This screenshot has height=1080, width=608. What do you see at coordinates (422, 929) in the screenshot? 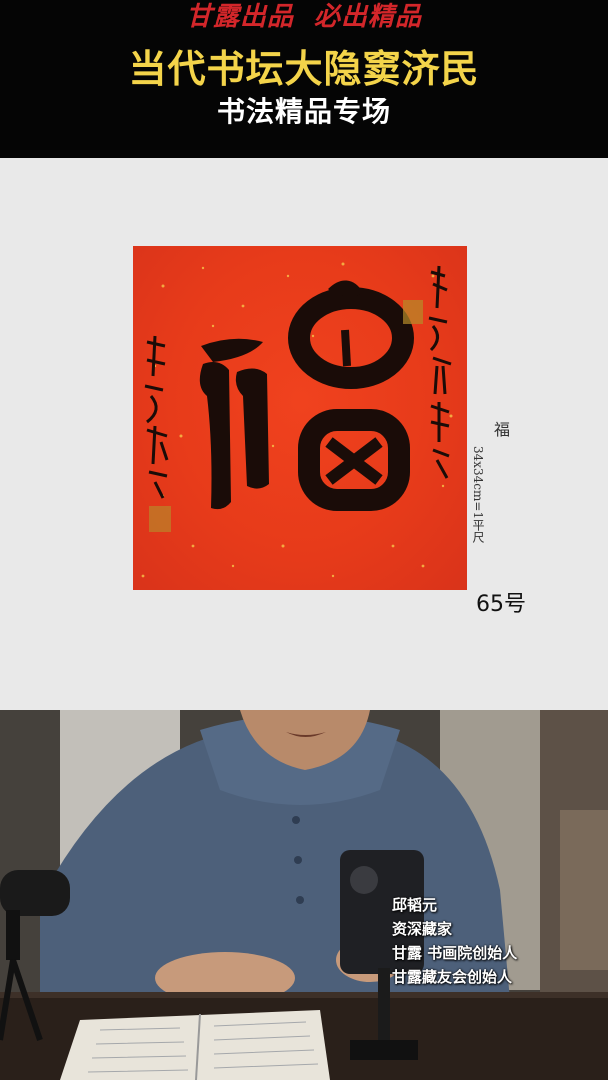
I see `caption-role: 资深藏家` at bounding box center [422, 929].